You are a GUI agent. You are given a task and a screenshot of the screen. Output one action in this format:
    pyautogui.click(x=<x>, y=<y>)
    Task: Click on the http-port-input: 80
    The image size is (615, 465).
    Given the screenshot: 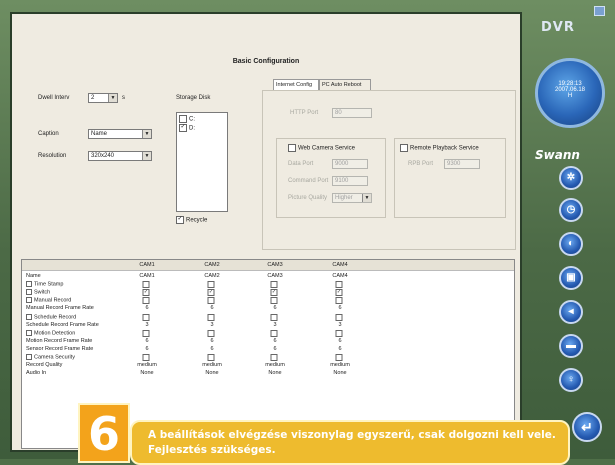 What is the action you would take?
    pyautogui.click(x=352, y=113)
    